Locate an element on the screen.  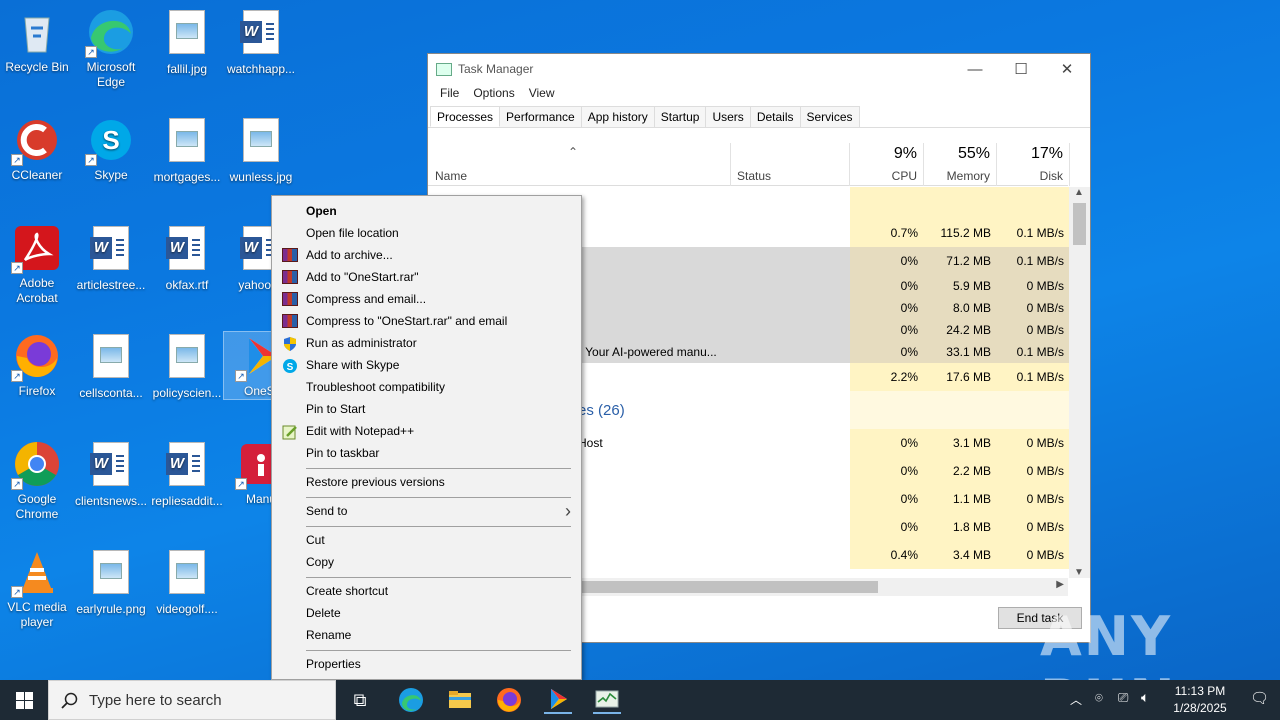
notifications-icon: 🗨︎ is located at coordinates (1259, 698).